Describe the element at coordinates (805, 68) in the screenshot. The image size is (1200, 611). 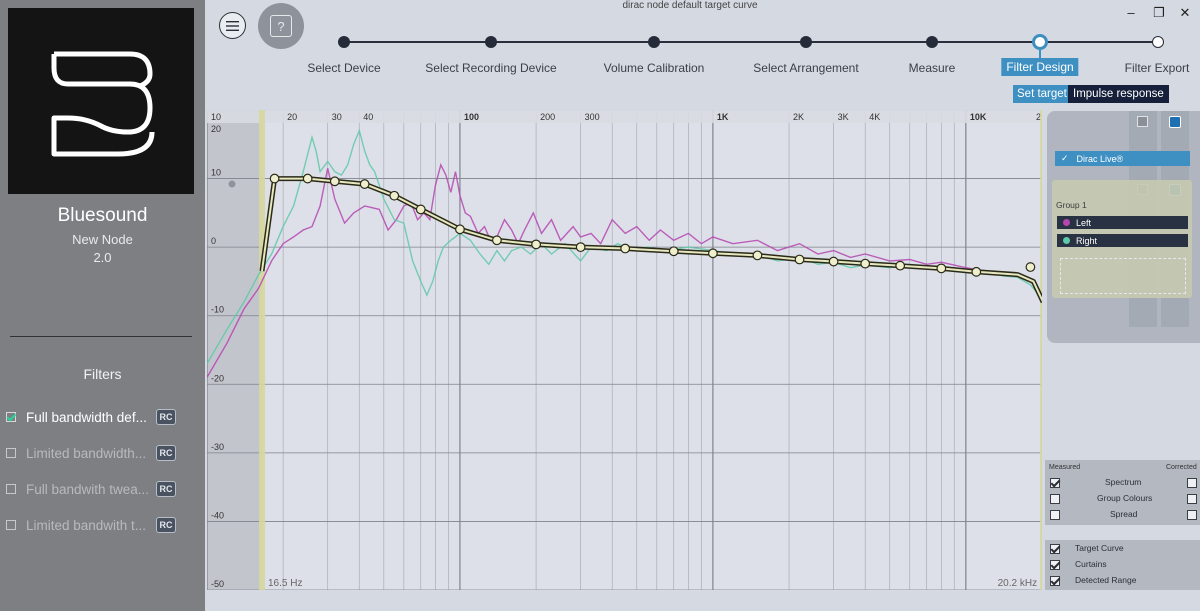
I see `step-select-arrangement: Select Arrangement` at that location.